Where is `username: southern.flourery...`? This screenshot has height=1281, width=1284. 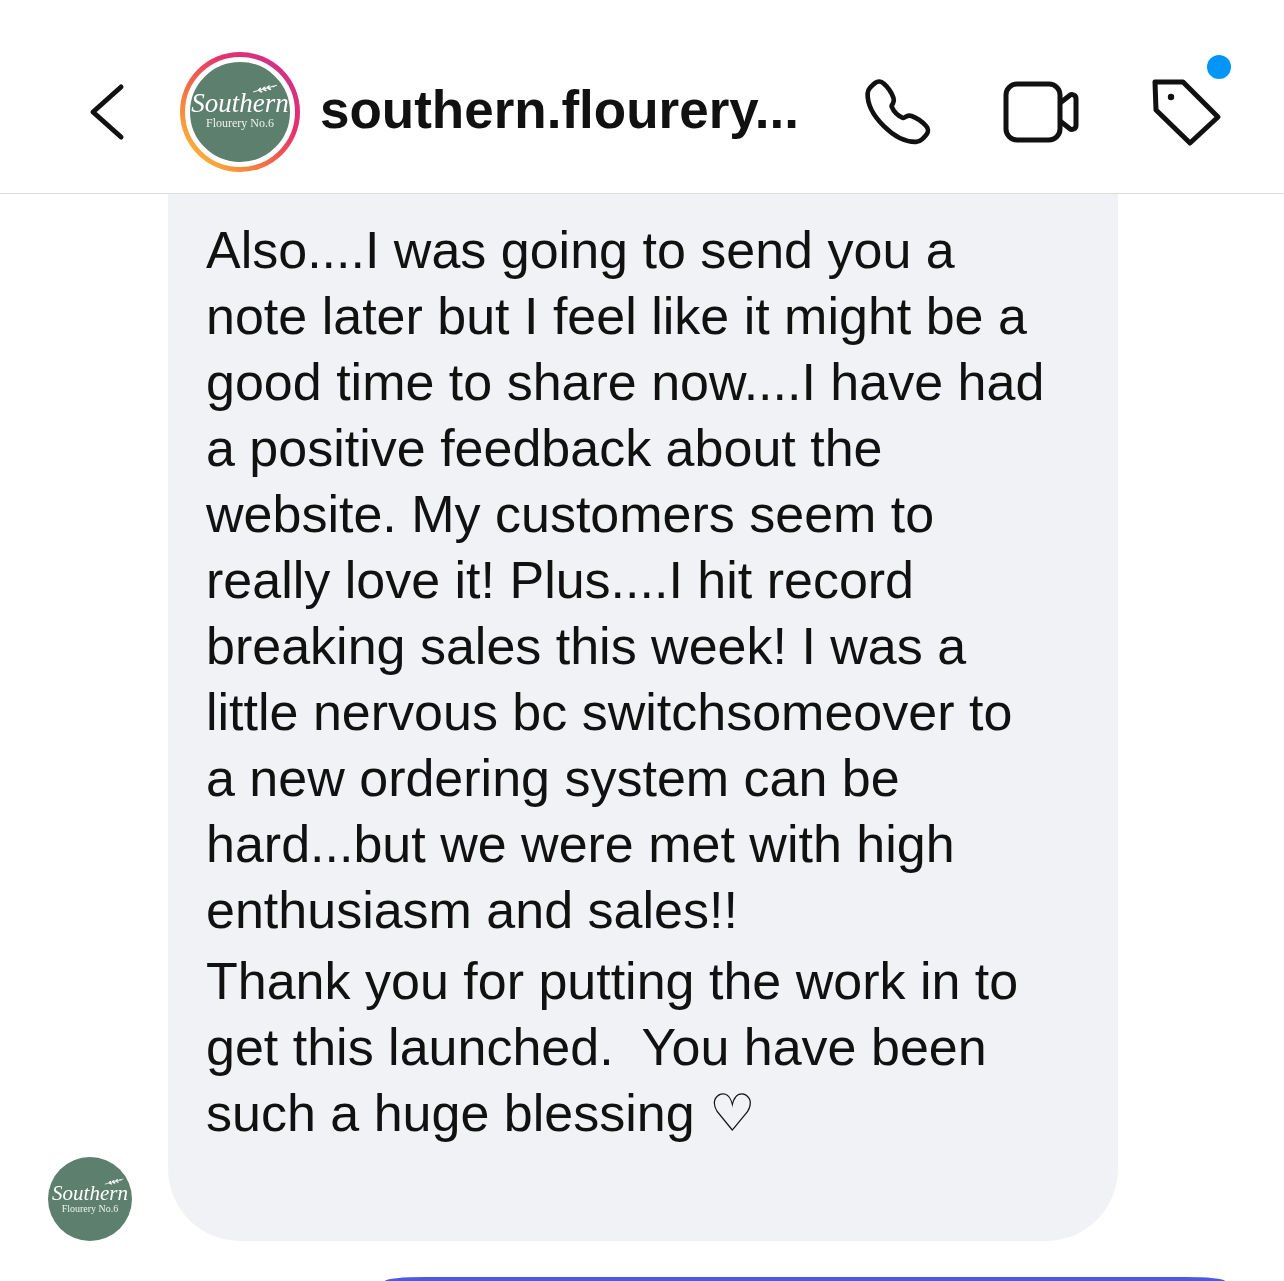 username: southern.flourery... is located at coordinates (592, 111).